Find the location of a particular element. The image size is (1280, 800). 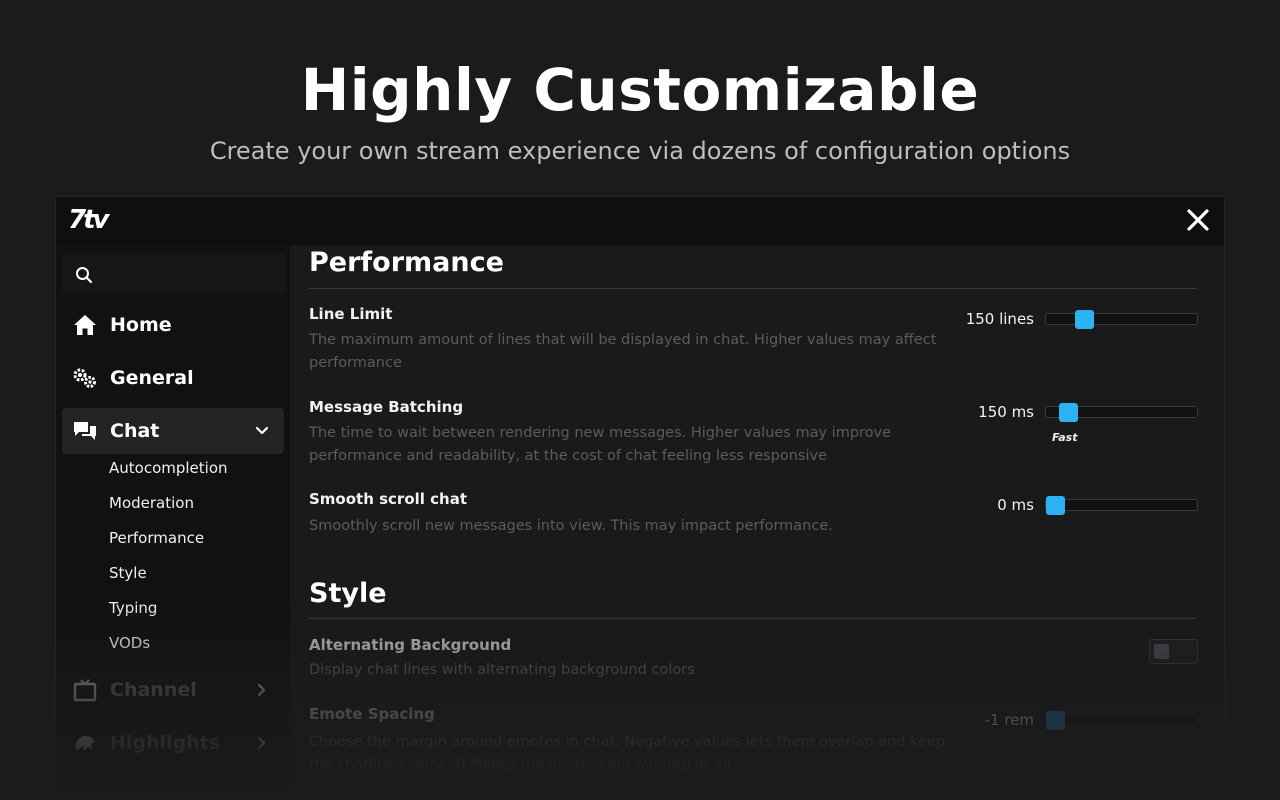

gears-icon is located at coordinates (85, 378).